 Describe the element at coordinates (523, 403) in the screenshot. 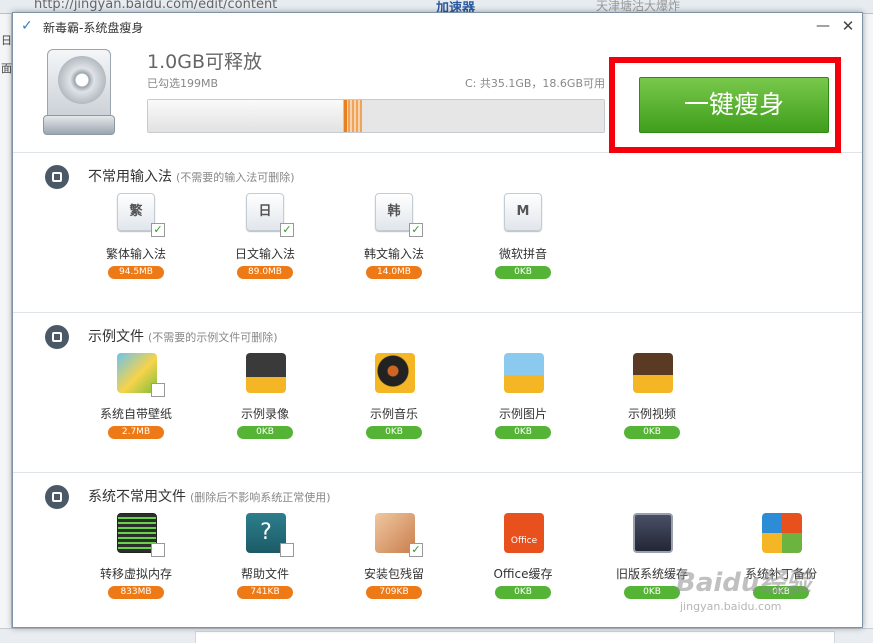

I see `item-sample-pictures: 示例图片 0KB` at that location.